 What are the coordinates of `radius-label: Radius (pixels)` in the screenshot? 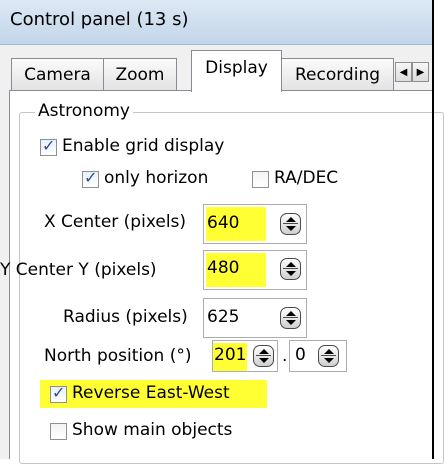 It's located at (125, 317).